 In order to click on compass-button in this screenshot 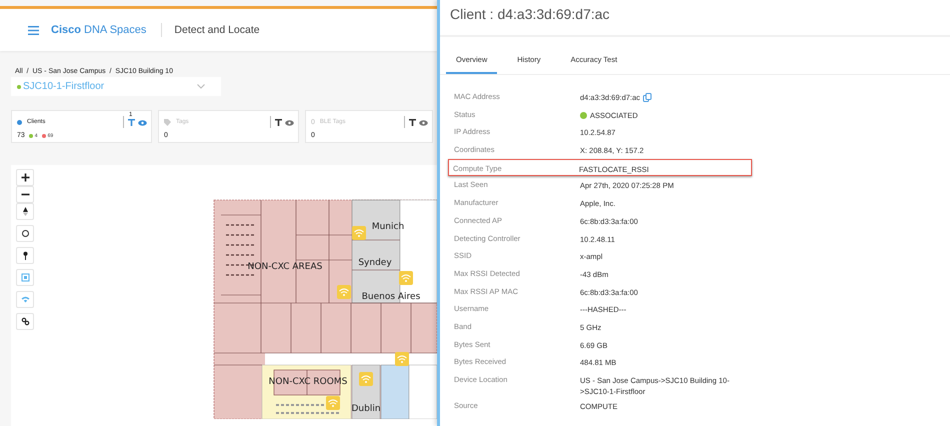, I will do `click(25, 211)`.